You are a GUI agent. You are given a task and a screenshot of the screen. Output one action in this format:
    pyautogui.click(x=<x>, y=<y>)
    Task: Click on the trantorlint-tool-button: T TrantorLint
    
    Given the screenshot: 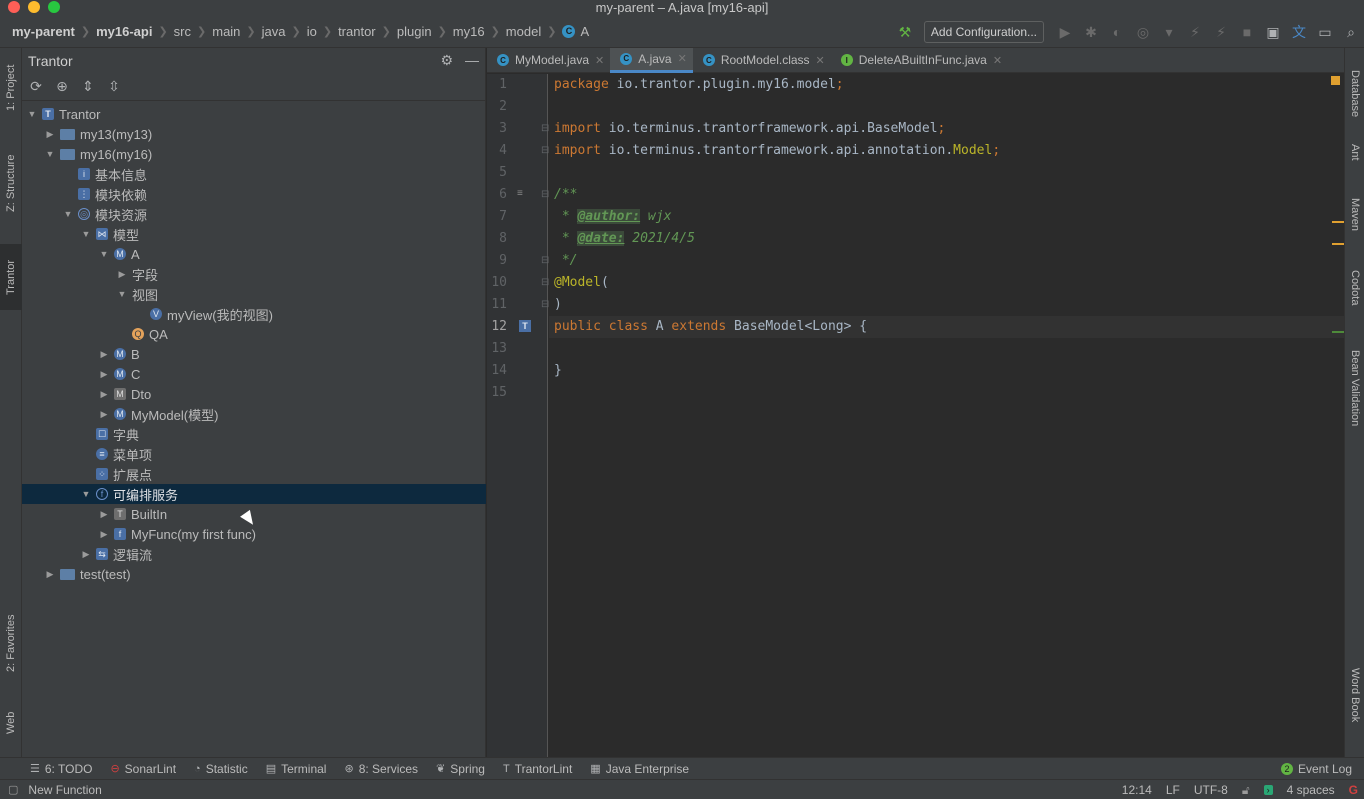 What is the action you would take?
    pyautogui.click(x=537, y=769)
    